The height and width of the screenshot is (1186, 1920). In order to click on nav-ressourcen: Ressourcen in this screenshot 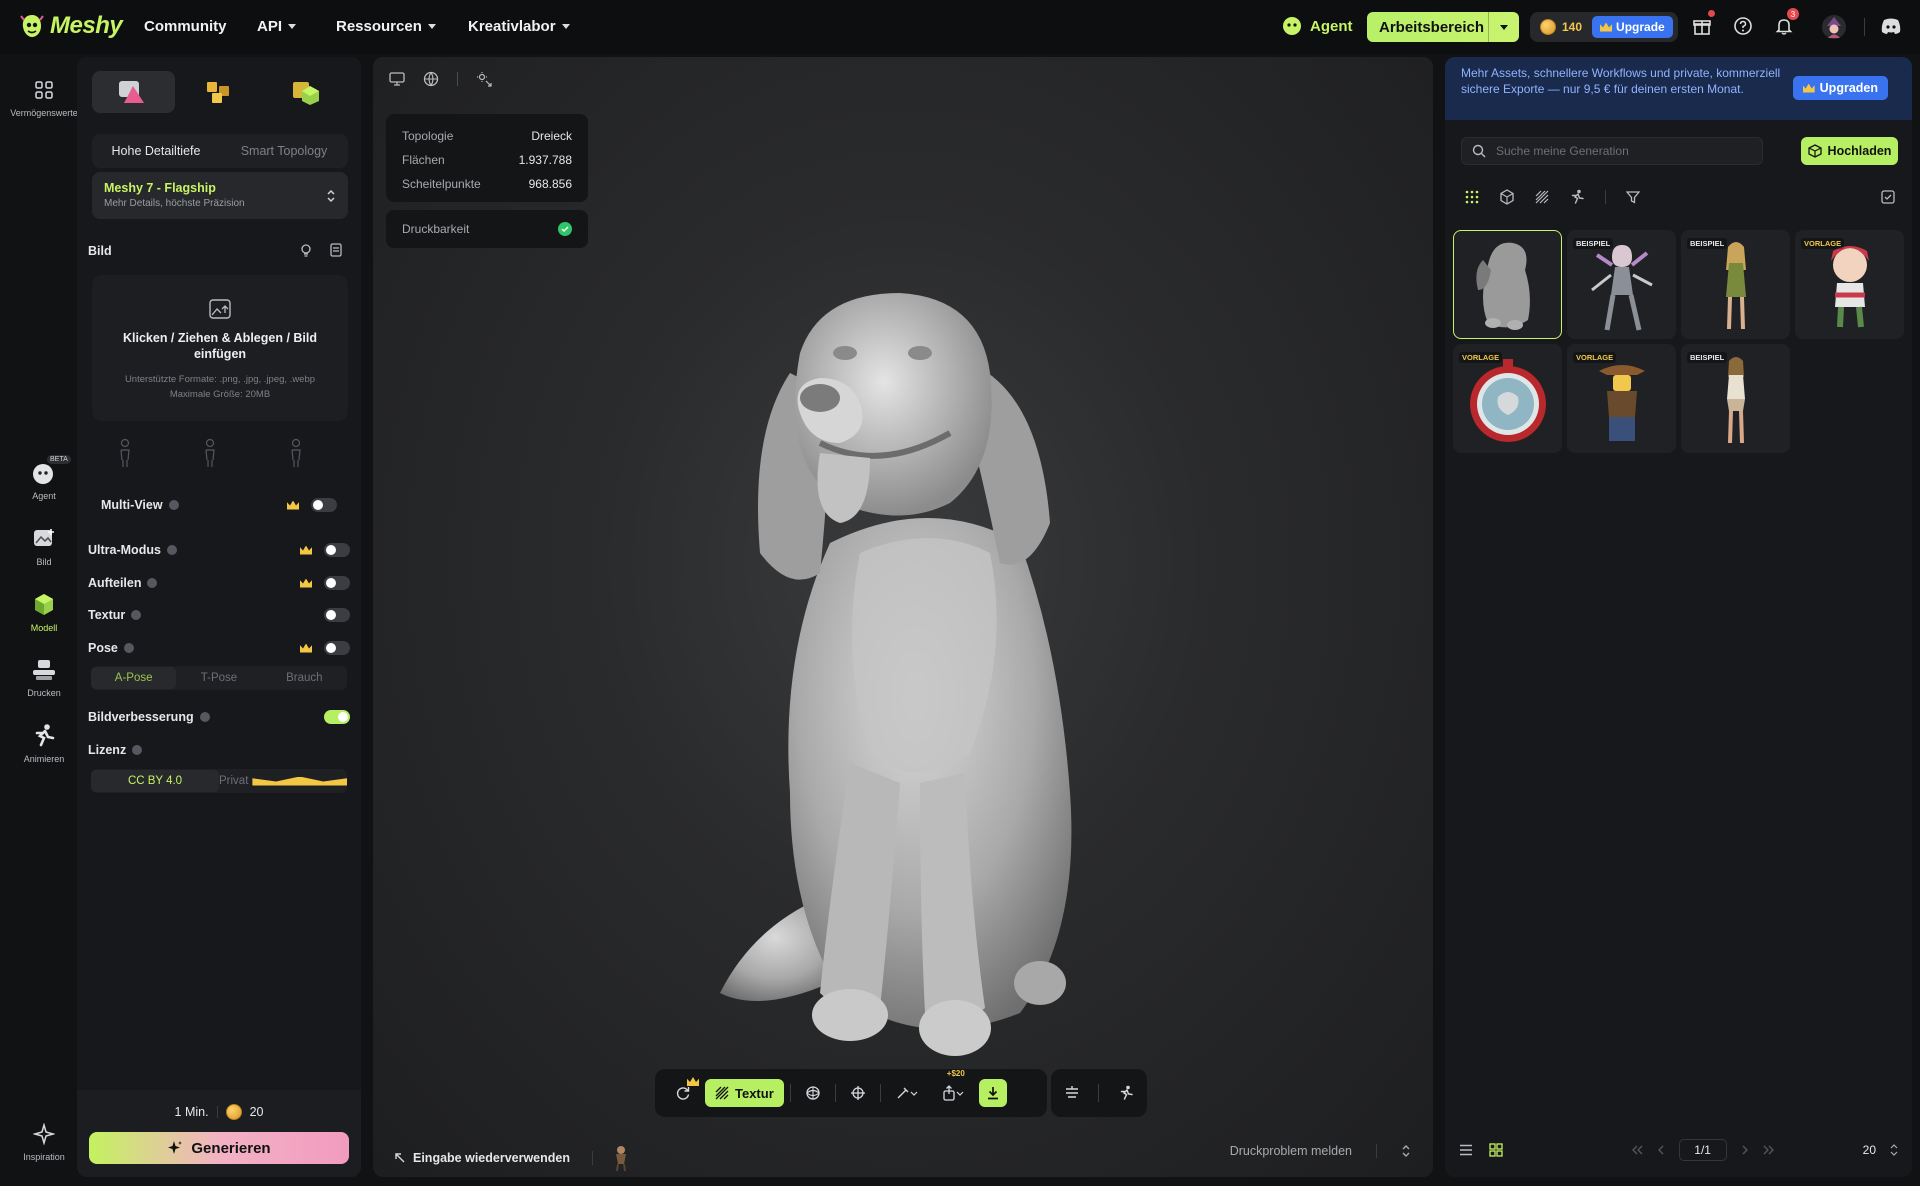, I will do `click(386, 26)`.